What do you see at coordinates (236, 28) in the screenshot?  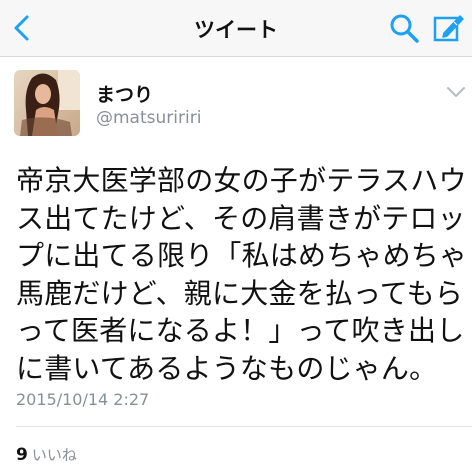 I see `navigation-bar: ツイート` at bounding box center [236, 28].